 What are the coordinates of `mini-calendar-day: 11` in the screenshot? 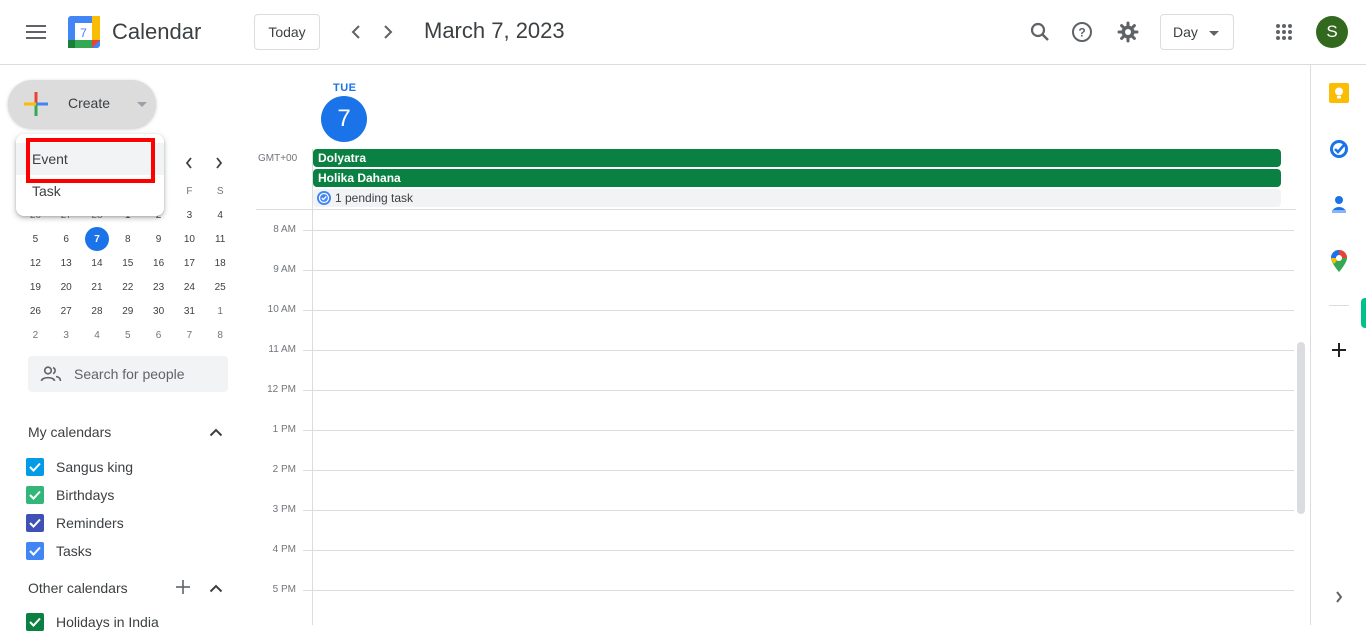 It's located at (220, 239).